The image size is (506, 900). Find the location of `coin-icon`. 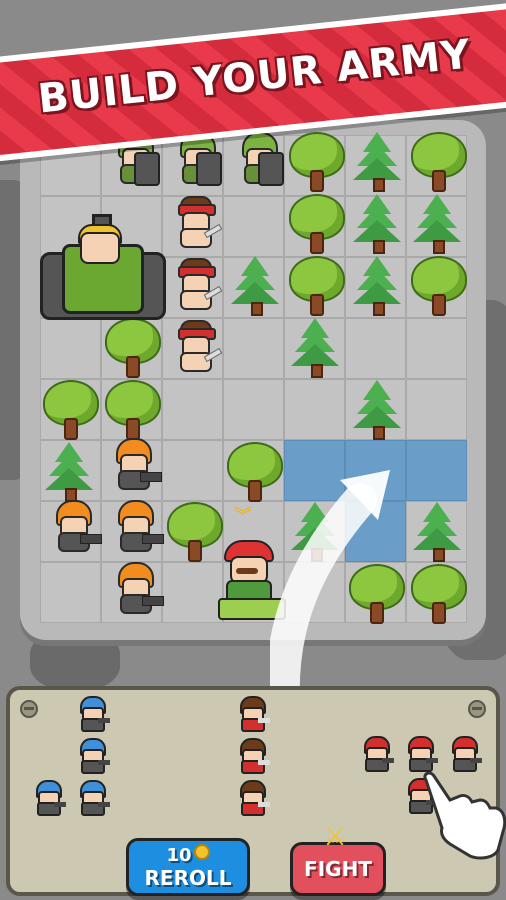

coin-icon is located at coordinates (201, 852).